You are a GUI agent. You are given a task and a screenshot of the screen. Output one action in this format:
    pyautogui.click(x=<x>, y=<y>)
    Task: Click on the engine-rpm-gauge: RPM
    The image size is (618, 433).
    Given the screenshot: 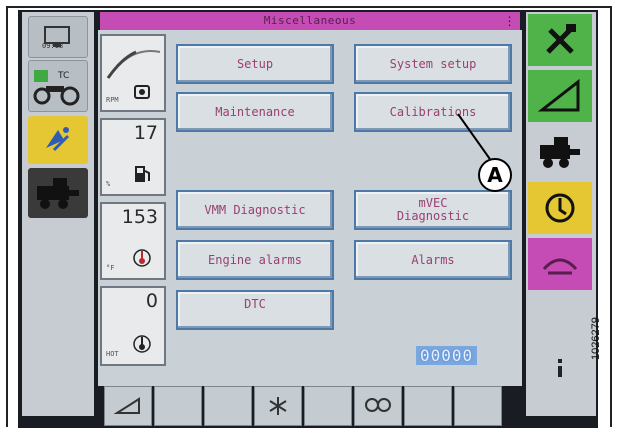 What is the action you would take?
    pyautogui.click(x=133, y=73)
    